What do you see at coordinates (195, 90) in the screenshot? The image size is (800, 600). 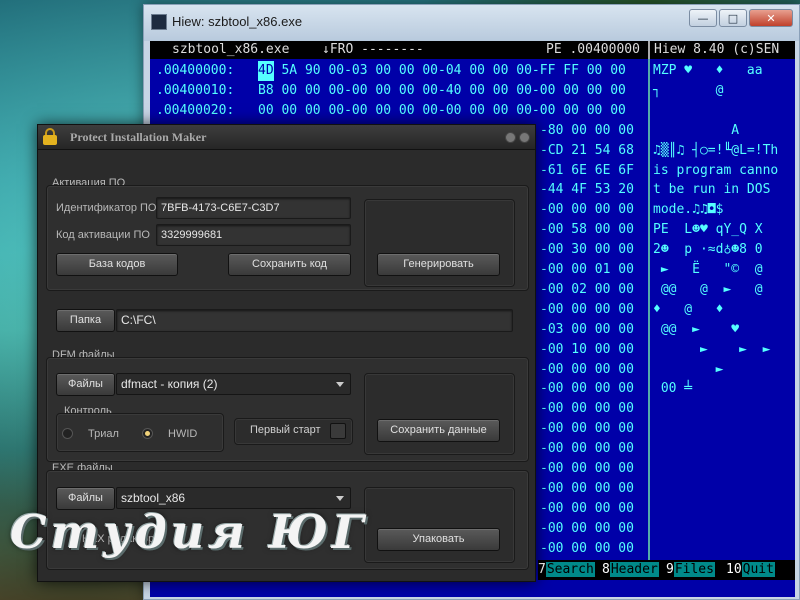 I see `hex-address: .00400010:` at bounding box center [195, 90].